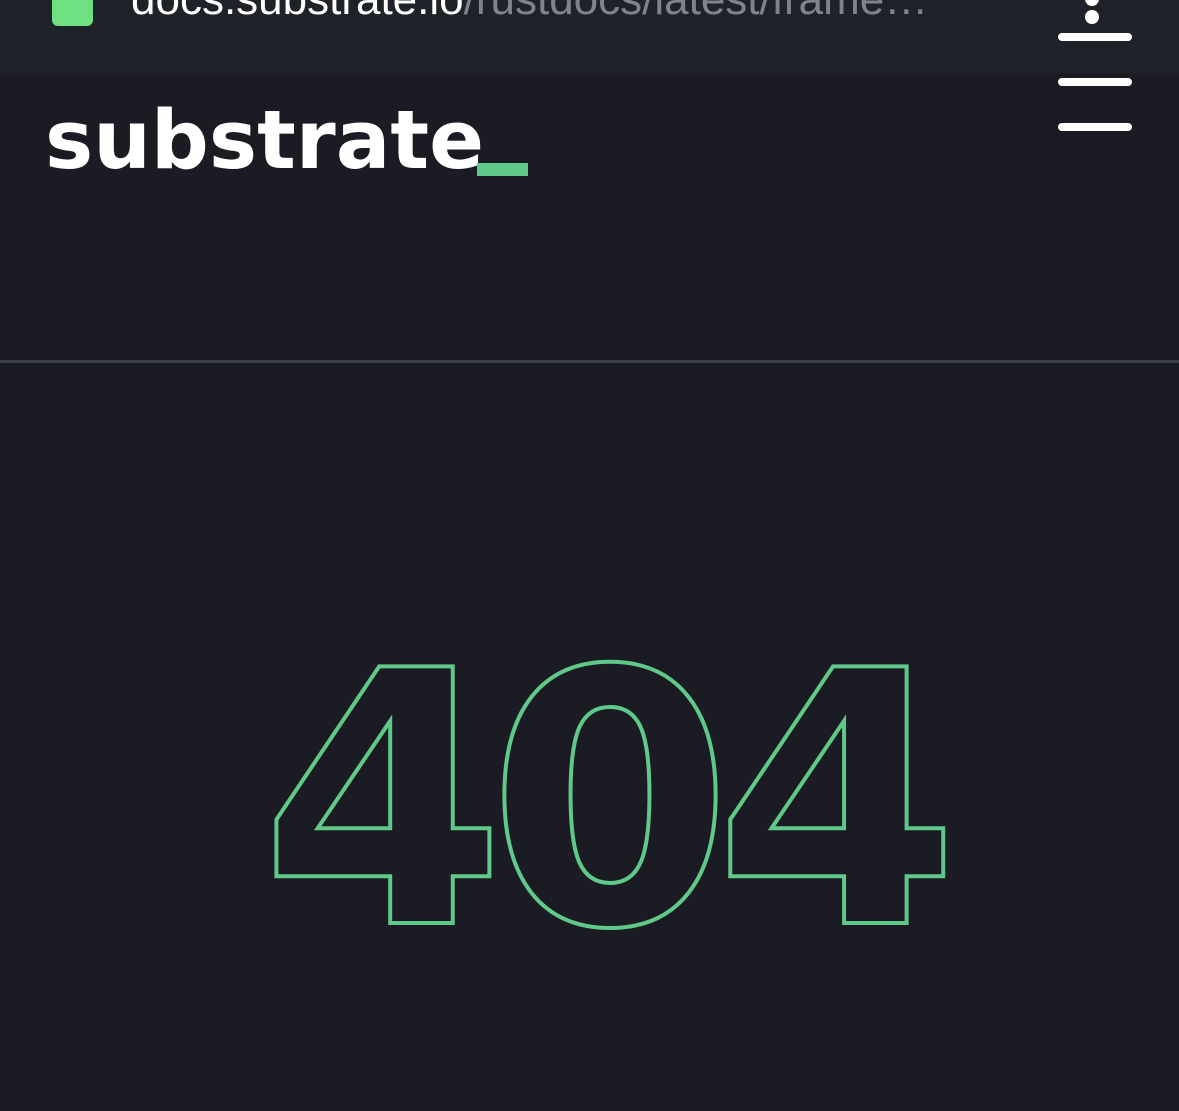 Image resolution: width=1179 pixels, height=1111 pixels. I want to click on logo-cursor-accent, so click(502, 169).